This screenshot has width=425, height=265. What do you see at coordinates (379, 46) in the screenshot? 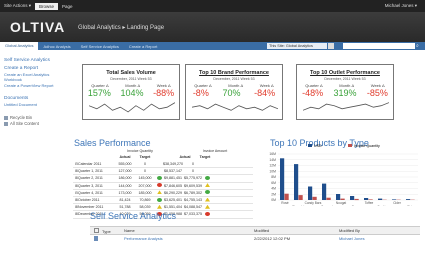
I see `search-input` at bounding box center [379, 46].